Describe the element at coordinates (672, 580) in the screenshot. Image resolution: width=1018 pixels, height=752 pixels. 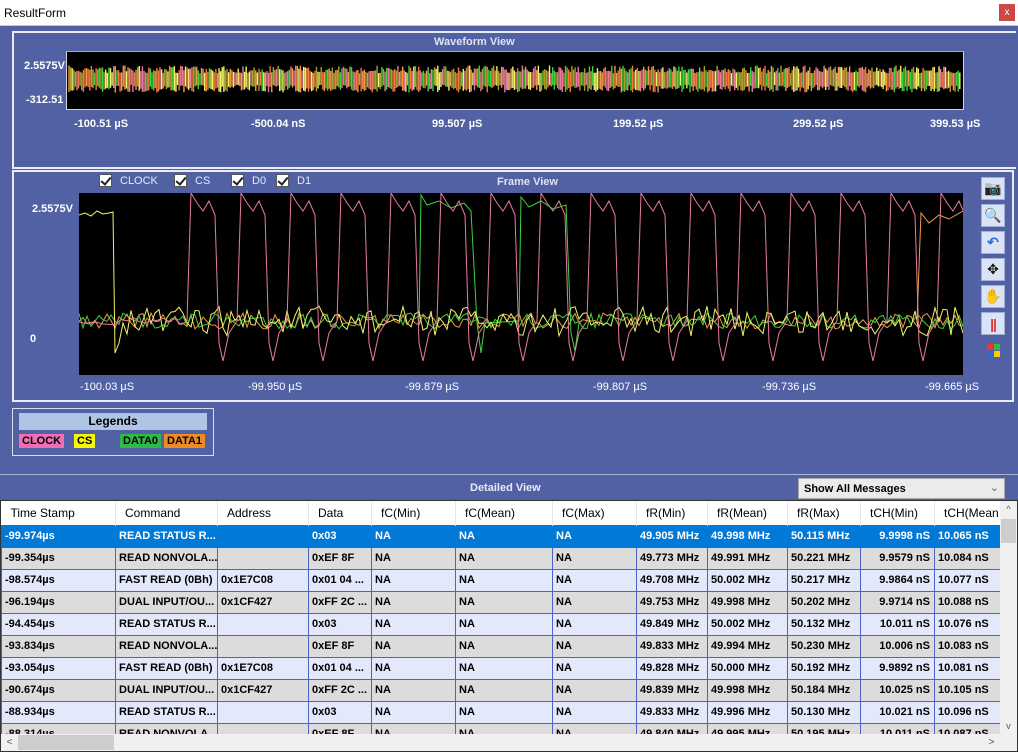
I see `table-cell: 49.708 MHz` at that location.